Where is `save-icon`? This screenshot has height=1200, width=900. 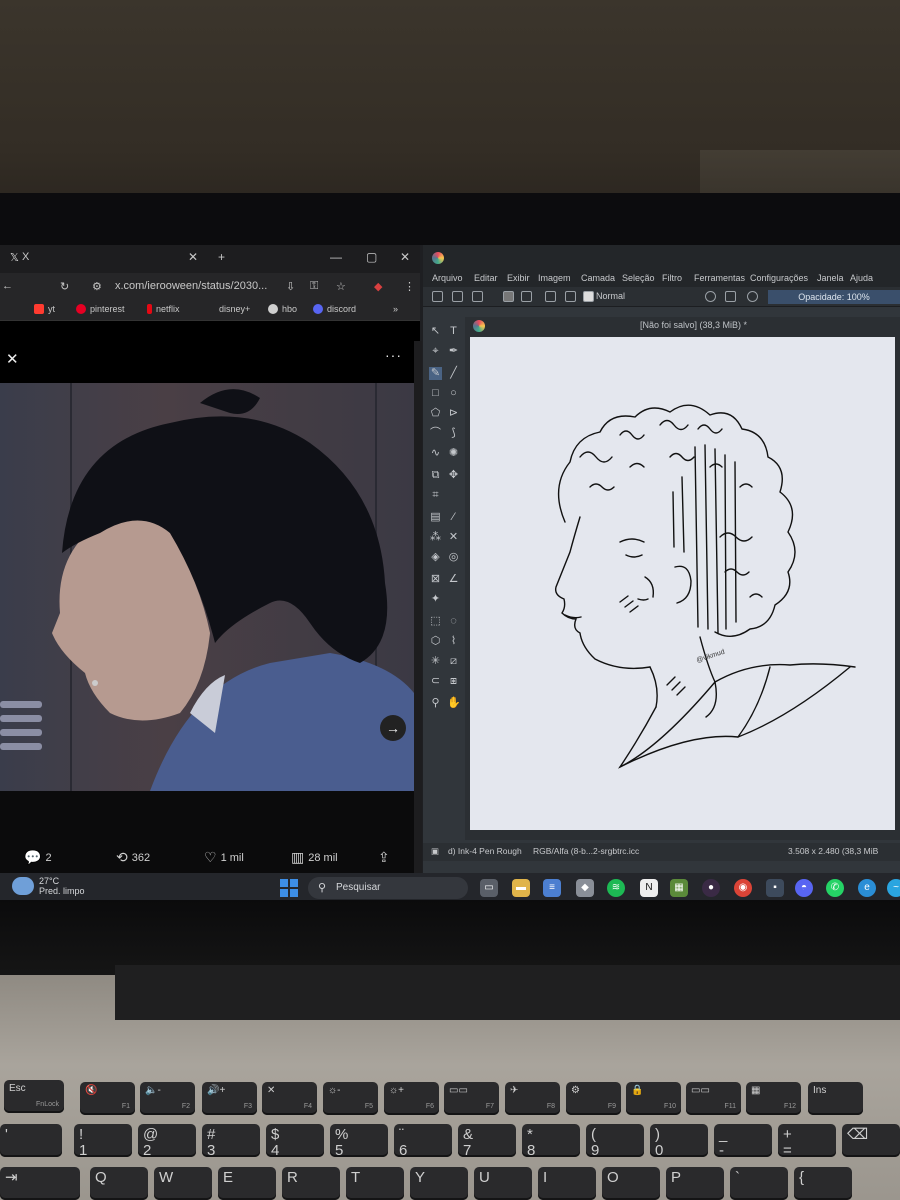
save-icon is located at coordinates (477, 296).